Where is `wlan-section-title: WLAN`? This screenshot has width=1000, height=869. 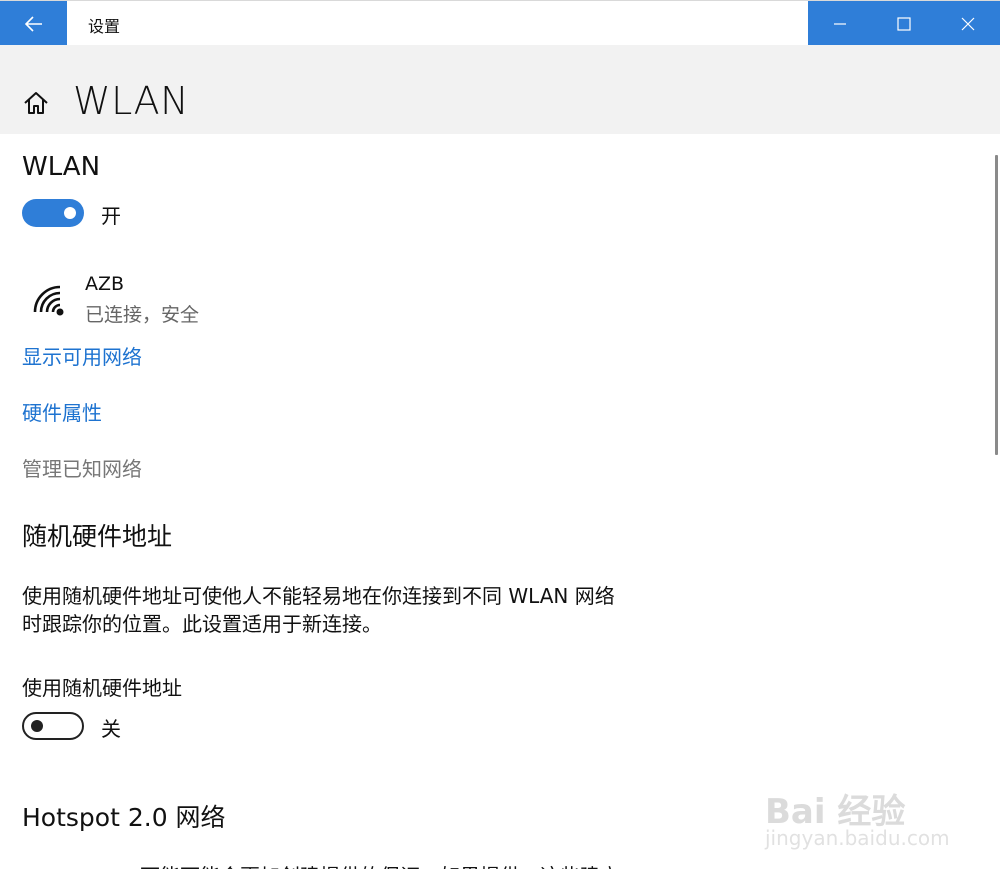
wlan-section-title: WLAN is located at coordinates (61, 167).